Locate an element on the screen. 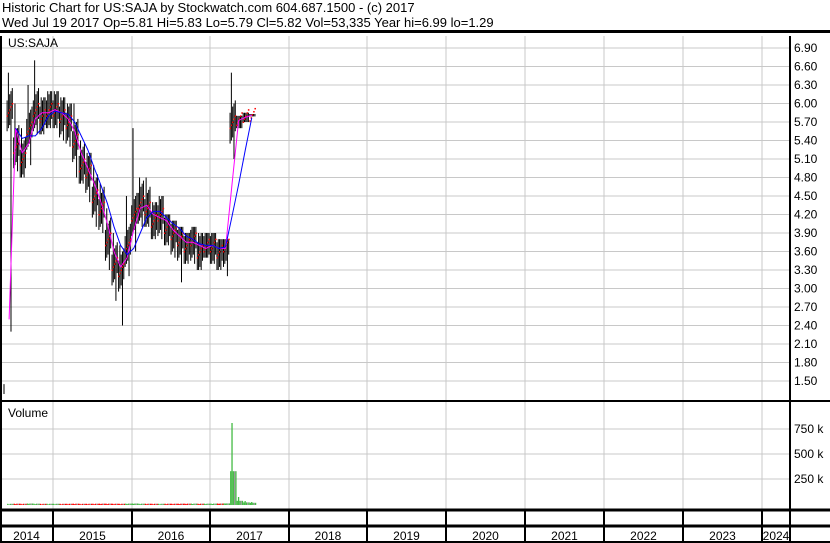 The width and height of the screenshot is (830, 543). price-tick-label: 5.70 is located at coordinates (806, 122).